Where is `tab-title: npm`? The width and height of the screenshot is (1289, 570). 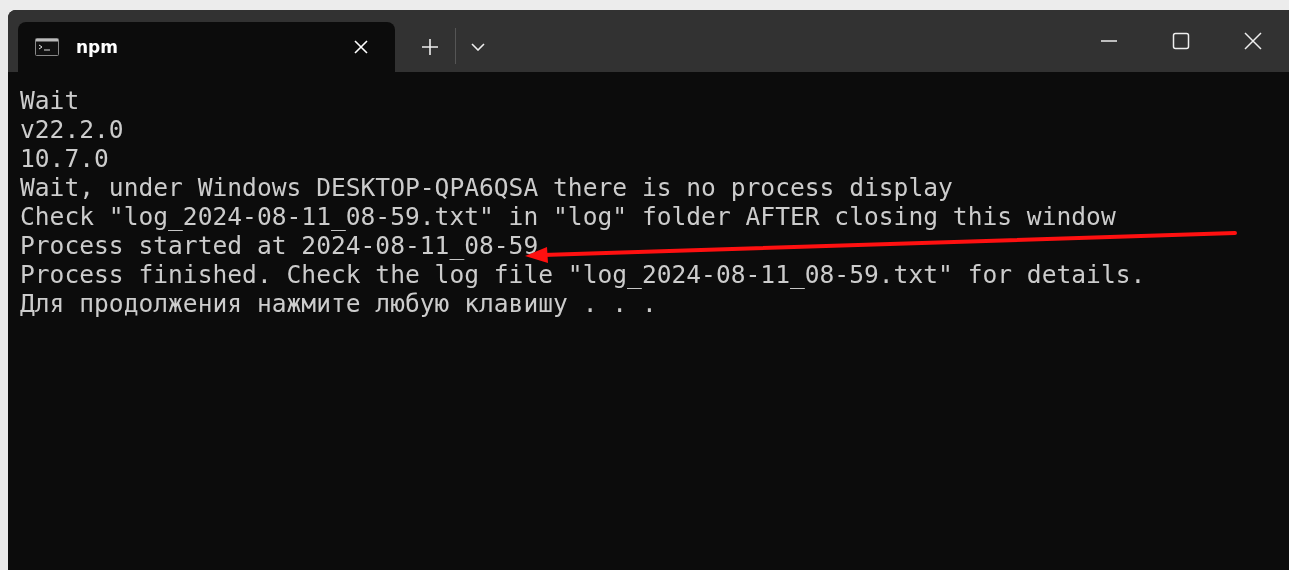
tab-title: npm is located at coordinates (97, 47).